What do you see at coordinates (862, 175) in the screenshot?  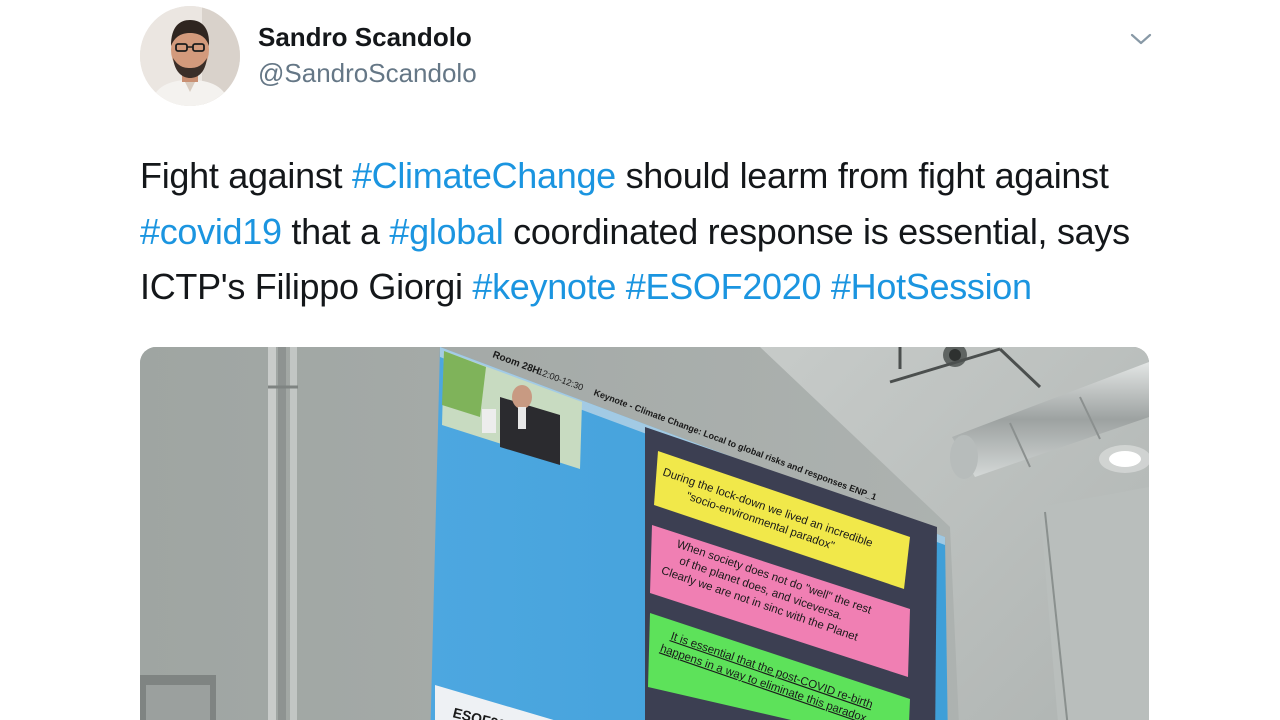 I see `tweet-text-segment: should learm from fight against` at bounding box center [862, 175].